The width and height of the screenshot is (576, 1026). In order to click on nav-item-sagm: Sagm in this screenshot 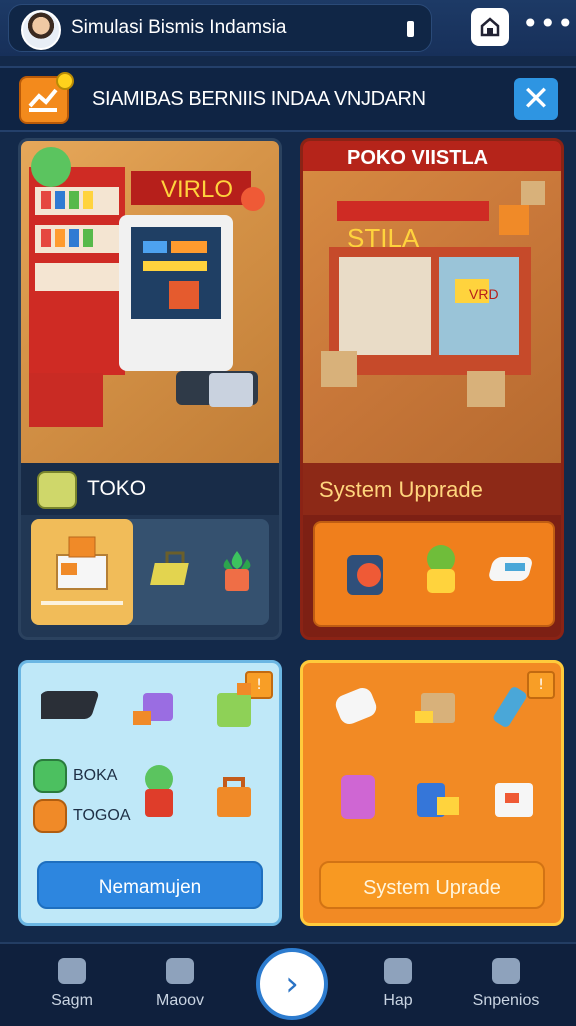, I will do `click(72, 977)`.